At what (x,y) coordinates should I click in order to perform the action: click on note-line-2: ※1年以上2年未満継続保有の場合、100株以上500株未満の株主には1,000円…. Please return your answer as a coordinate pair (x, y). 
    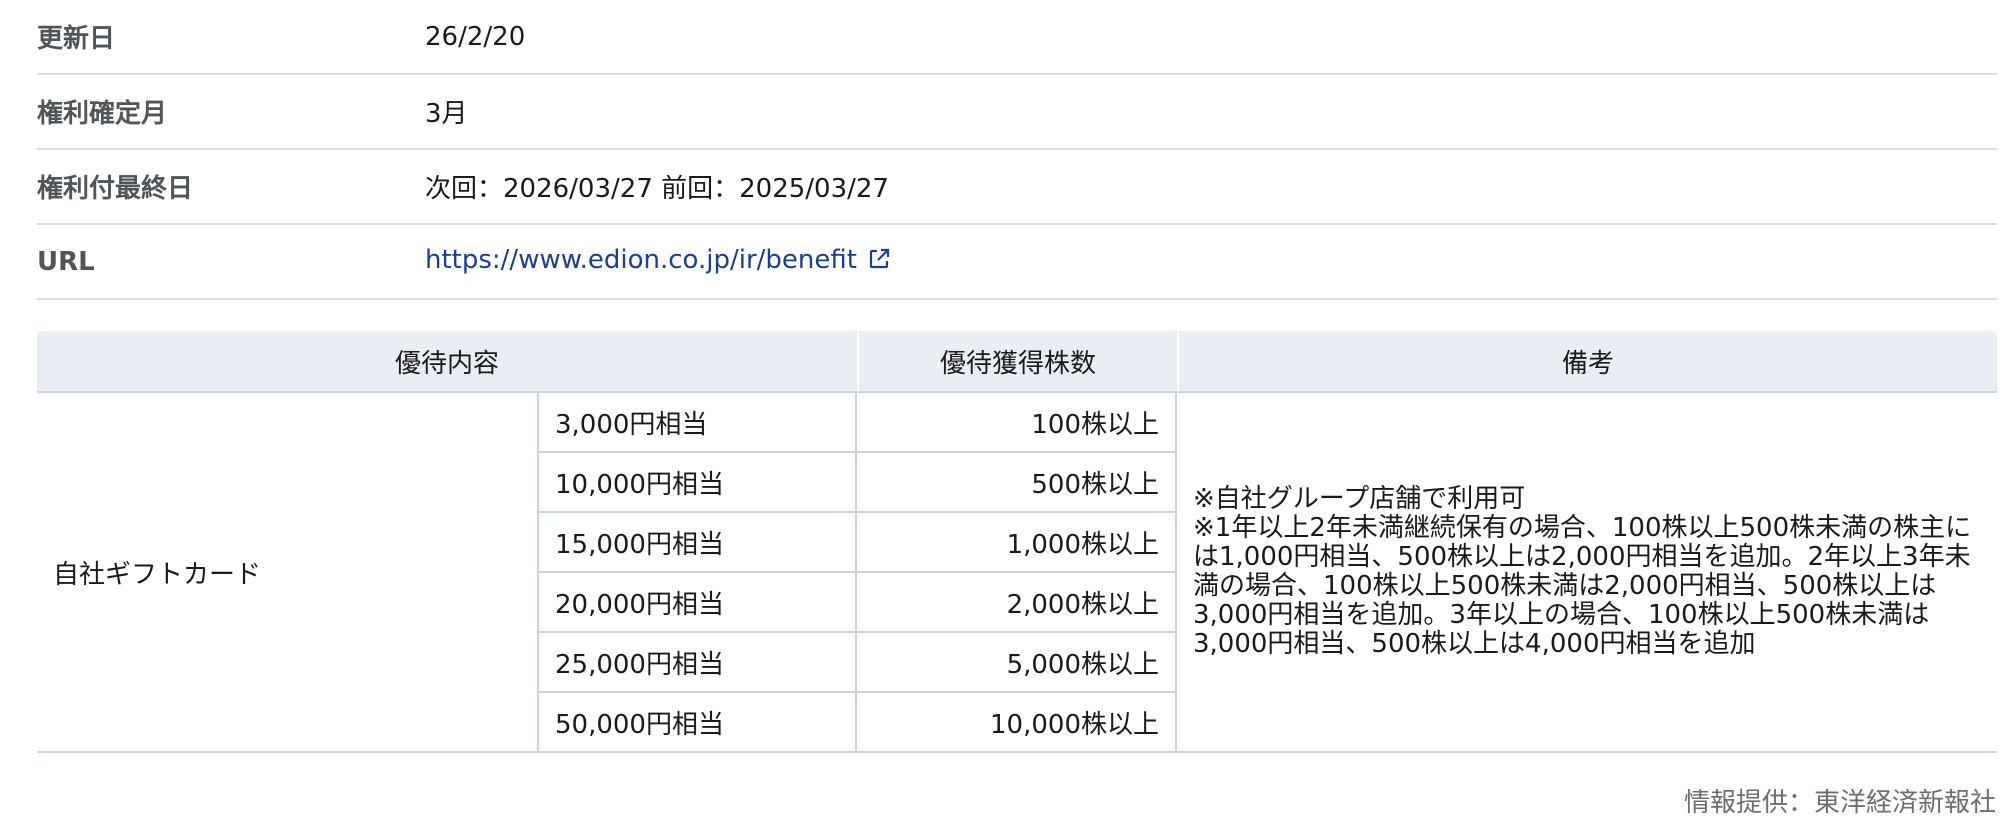
    Looking at the image, I should click on (1582, 586).